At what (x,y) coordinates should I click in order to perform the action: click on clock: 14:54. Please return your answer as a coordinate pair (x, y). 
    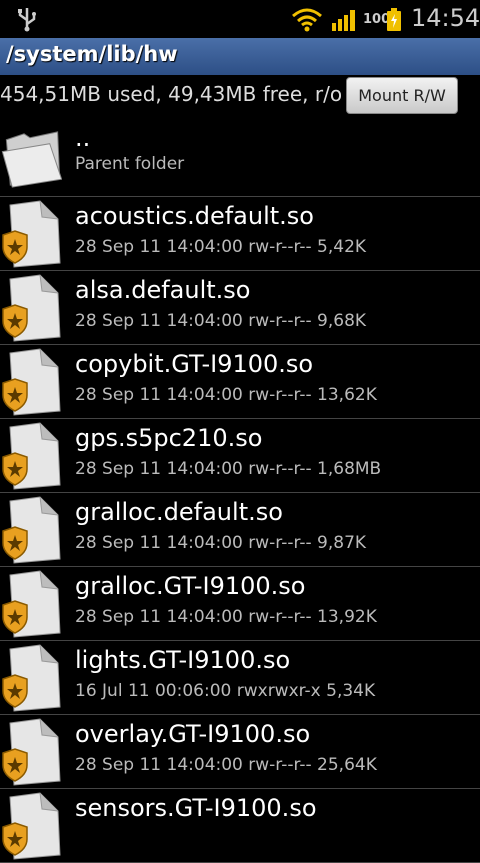
    Looking at the image, I should click on (445, 18).